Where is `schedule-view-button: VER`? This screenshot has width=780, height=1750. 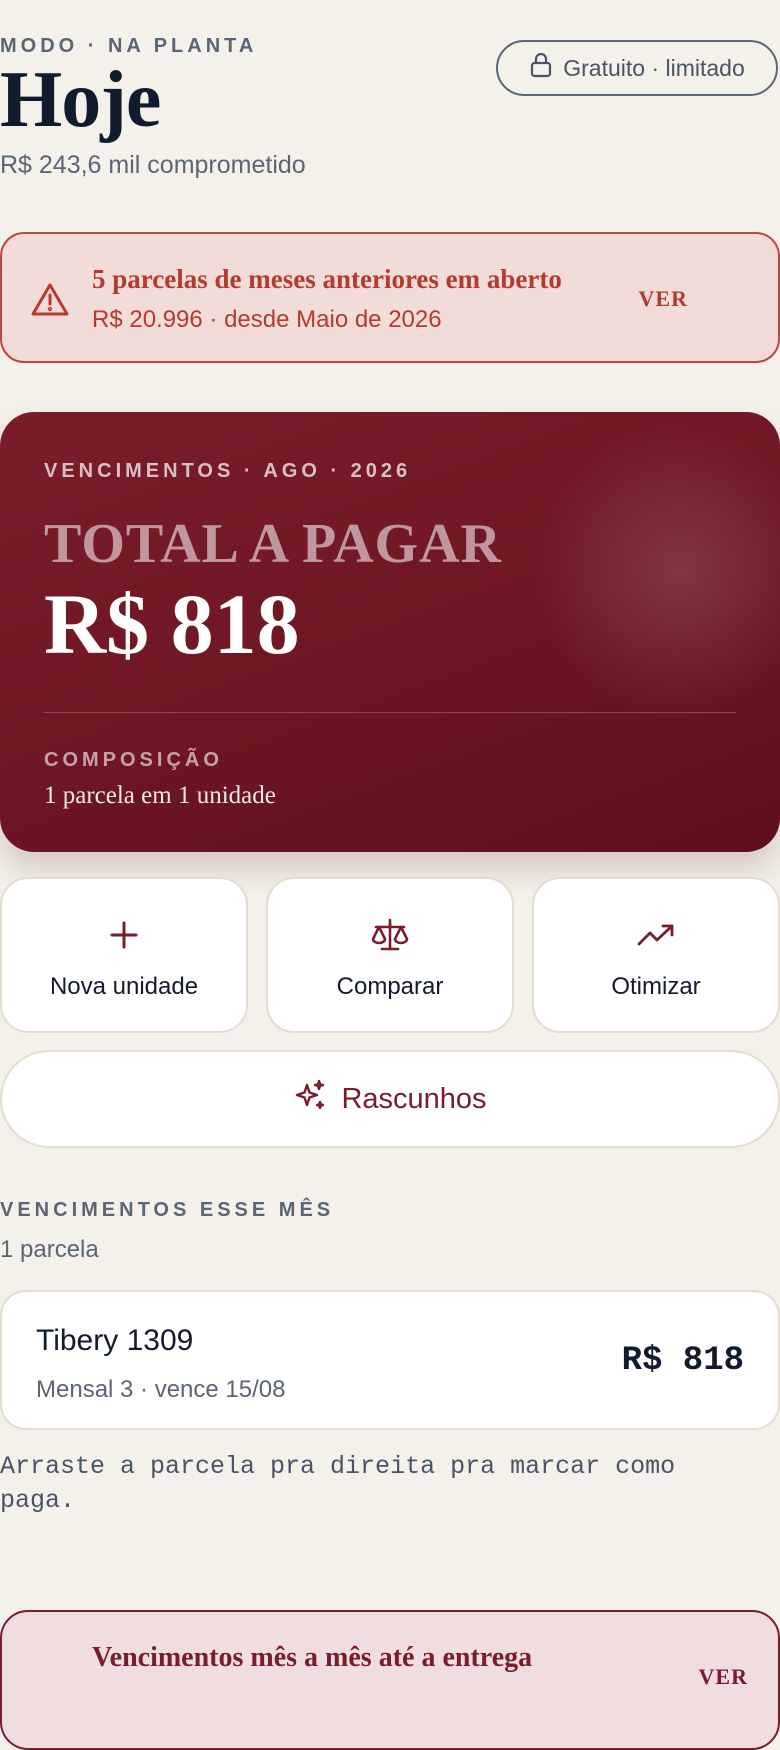 schedule-view-button: VER is located at coordinates (723, 1677).